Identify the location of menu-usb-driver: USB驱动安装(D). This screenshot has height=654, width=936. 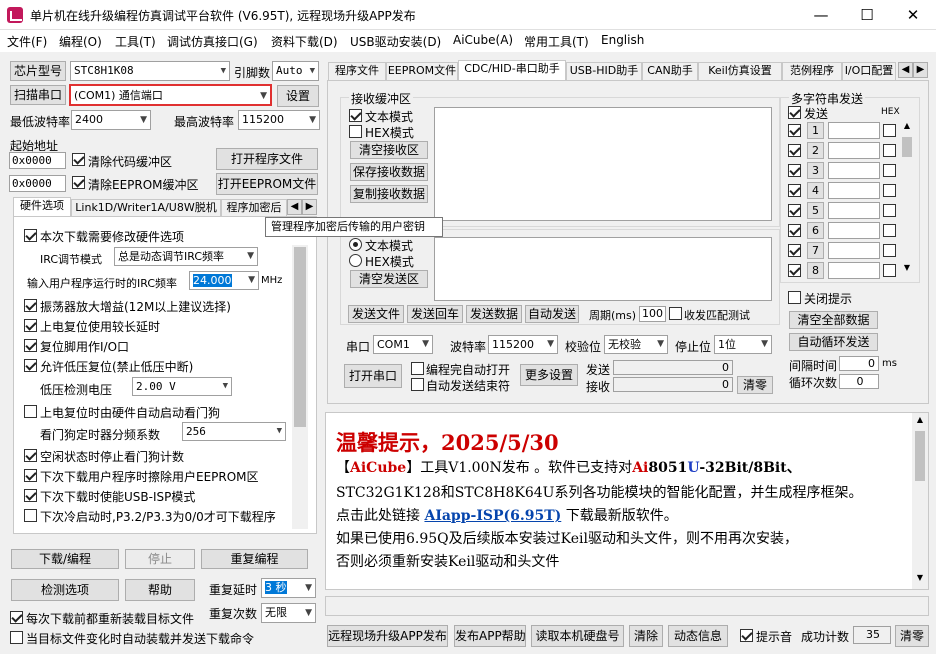
(395, 41).